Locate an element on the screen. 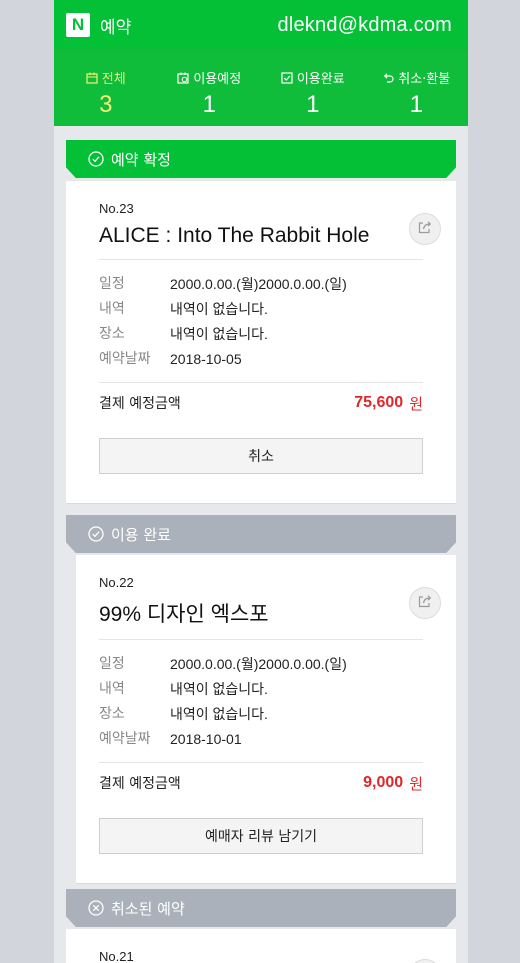 This screenshot has width=520, height=963. section-header-cancelled: 취소된 예약 is located at coordinates (261, 908).